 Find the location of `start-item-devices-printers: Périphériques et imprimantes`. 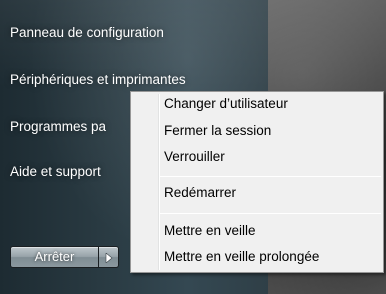

start-item-devices-printers: Périphériques et imprimantes is located at coordinates (98, 79).